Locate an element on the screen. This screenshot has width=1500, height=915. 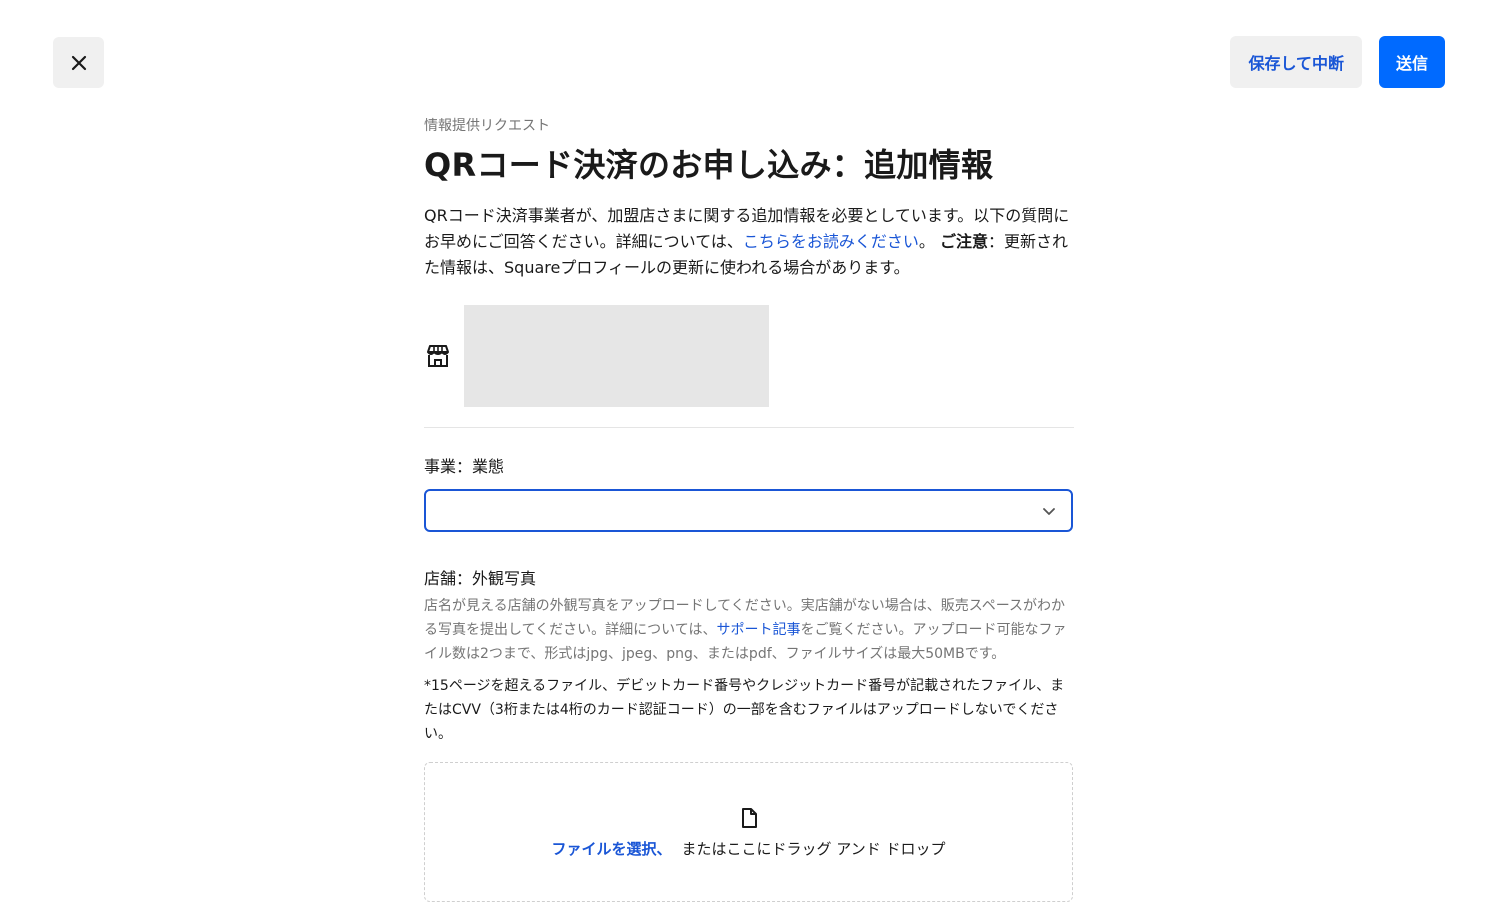
notice-label: ご注意 is located at coordinates (964, 241).